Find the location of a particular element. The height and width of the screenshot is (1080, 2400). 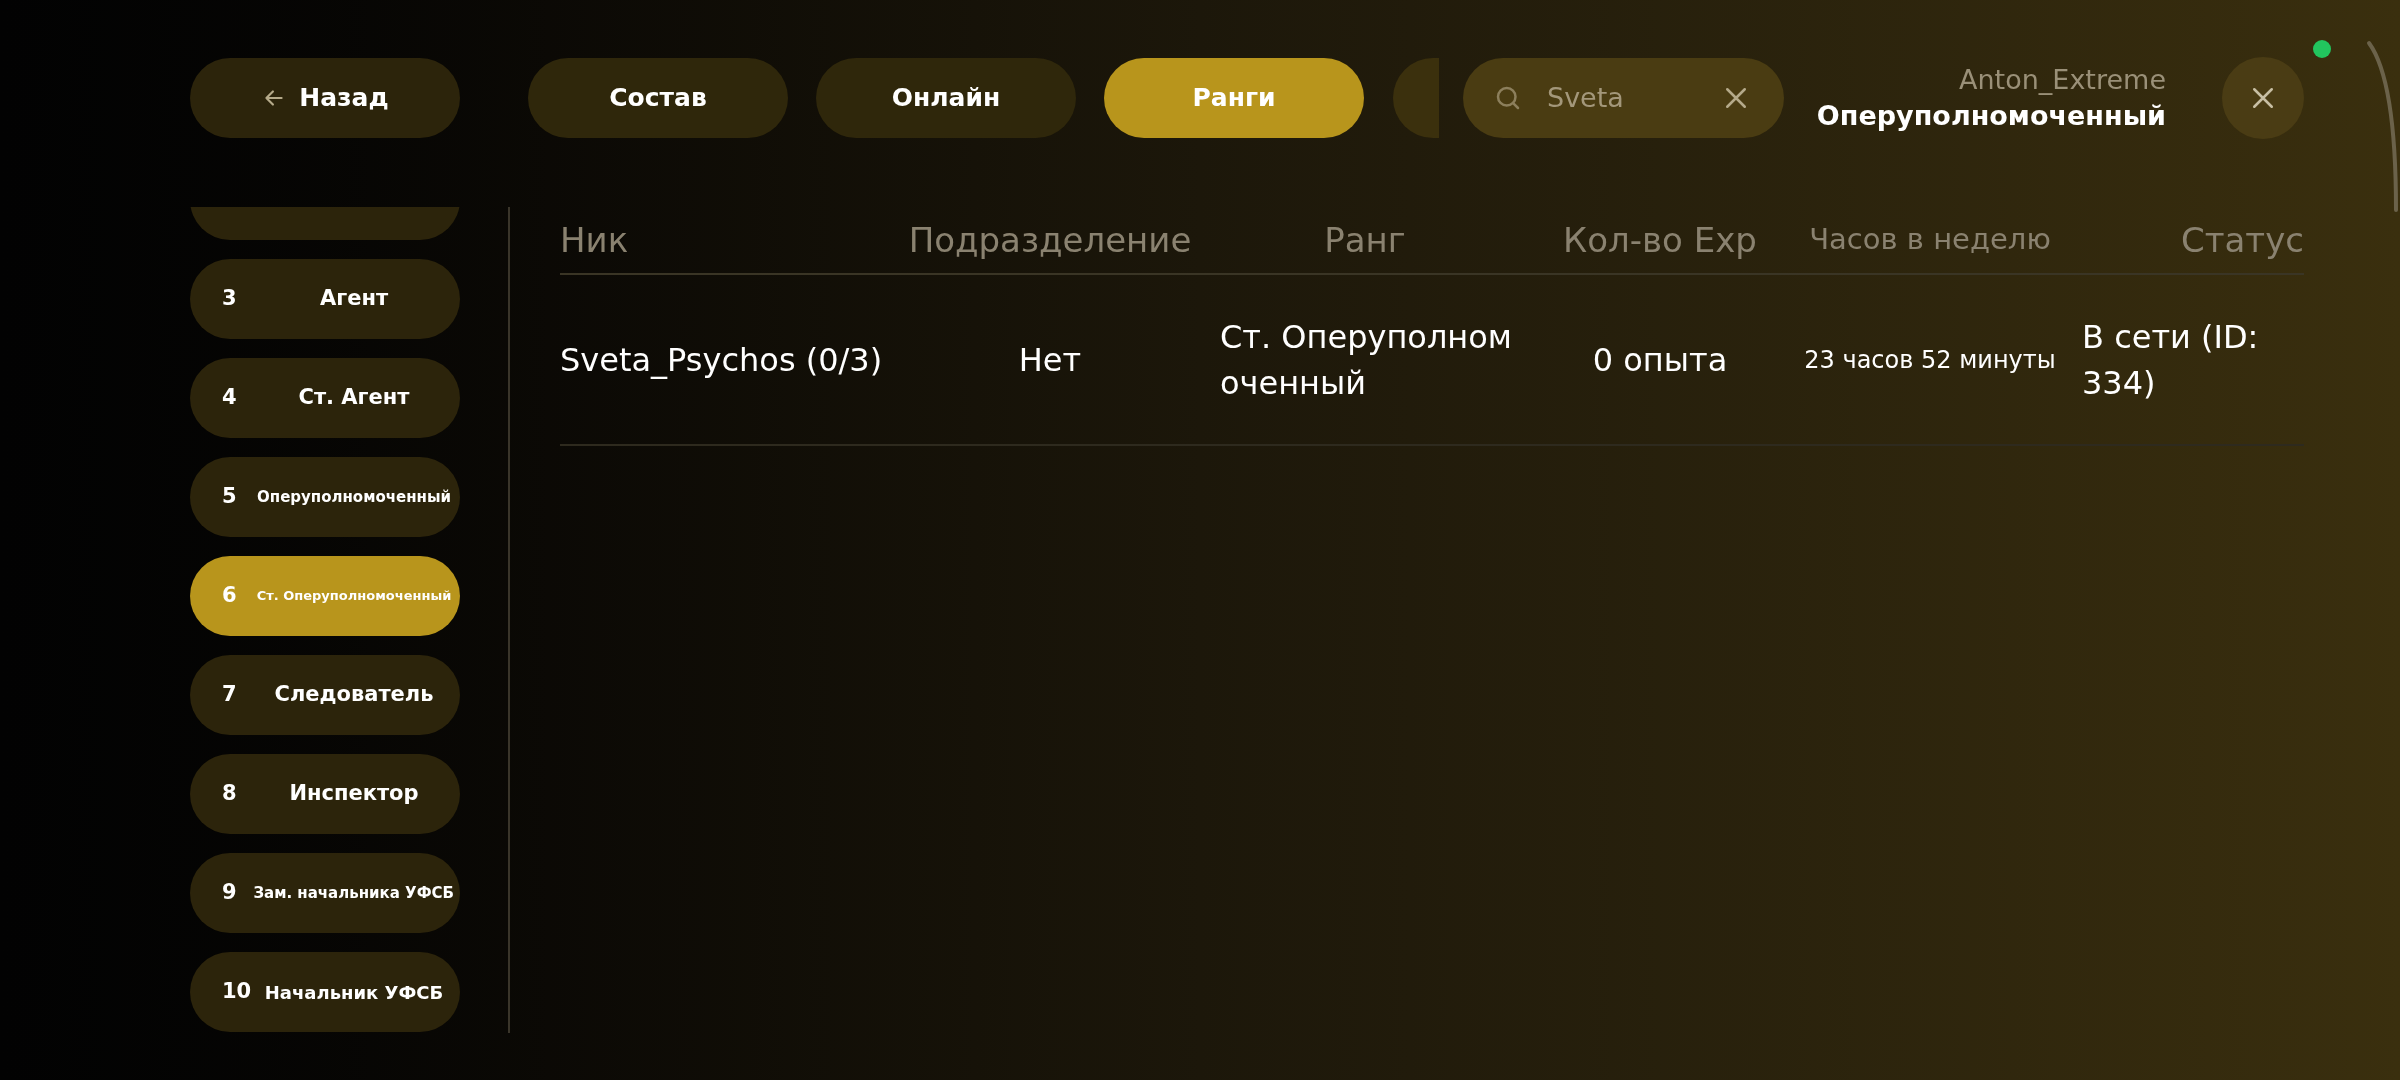

search-bar: Sveta is located at coordinates (1623, 98).